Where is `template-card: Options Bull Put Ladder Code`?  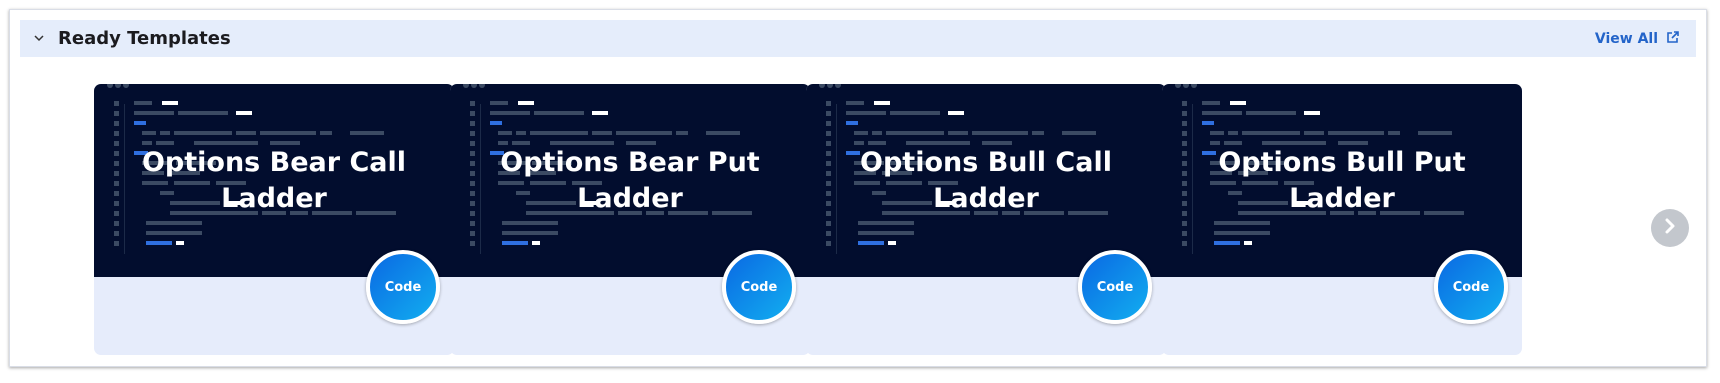 template-card: Options Bull Put Ladder Code is located at coordinates (1342, 219).